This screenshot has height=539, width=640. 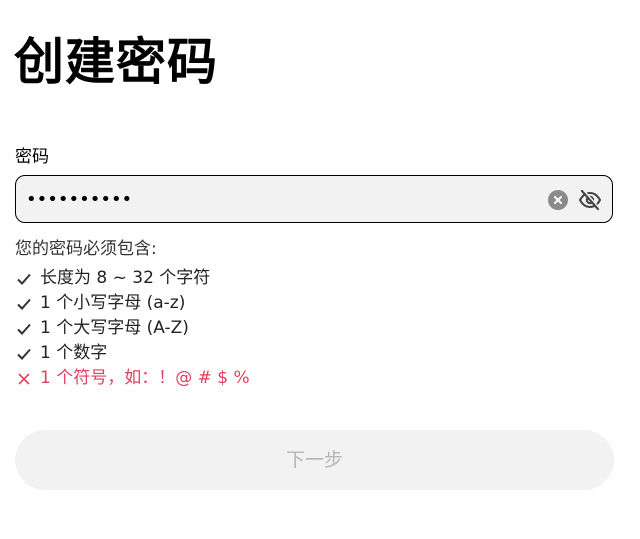 I want to click on requirement-symbol: 1 个符号，如：！@ # $ %, so click(x=132, y=378).